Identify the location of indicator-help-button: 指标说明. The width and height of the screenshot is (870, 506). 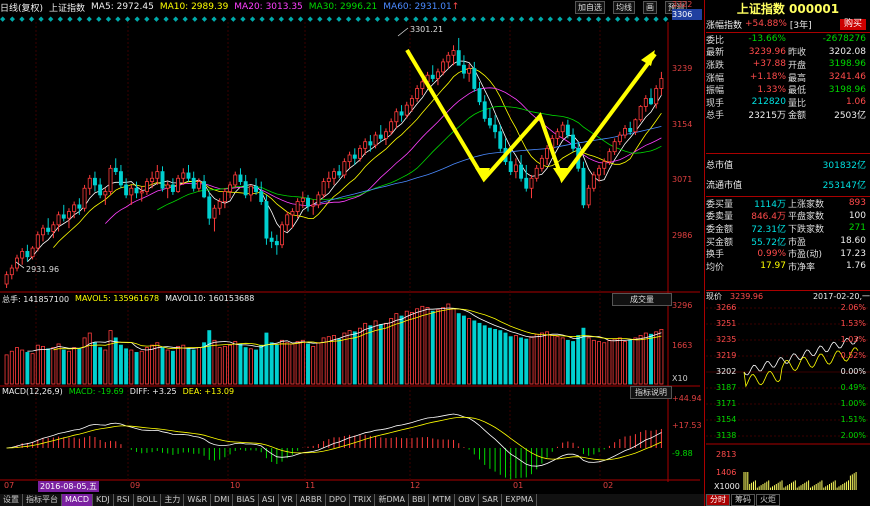
(651, 392).